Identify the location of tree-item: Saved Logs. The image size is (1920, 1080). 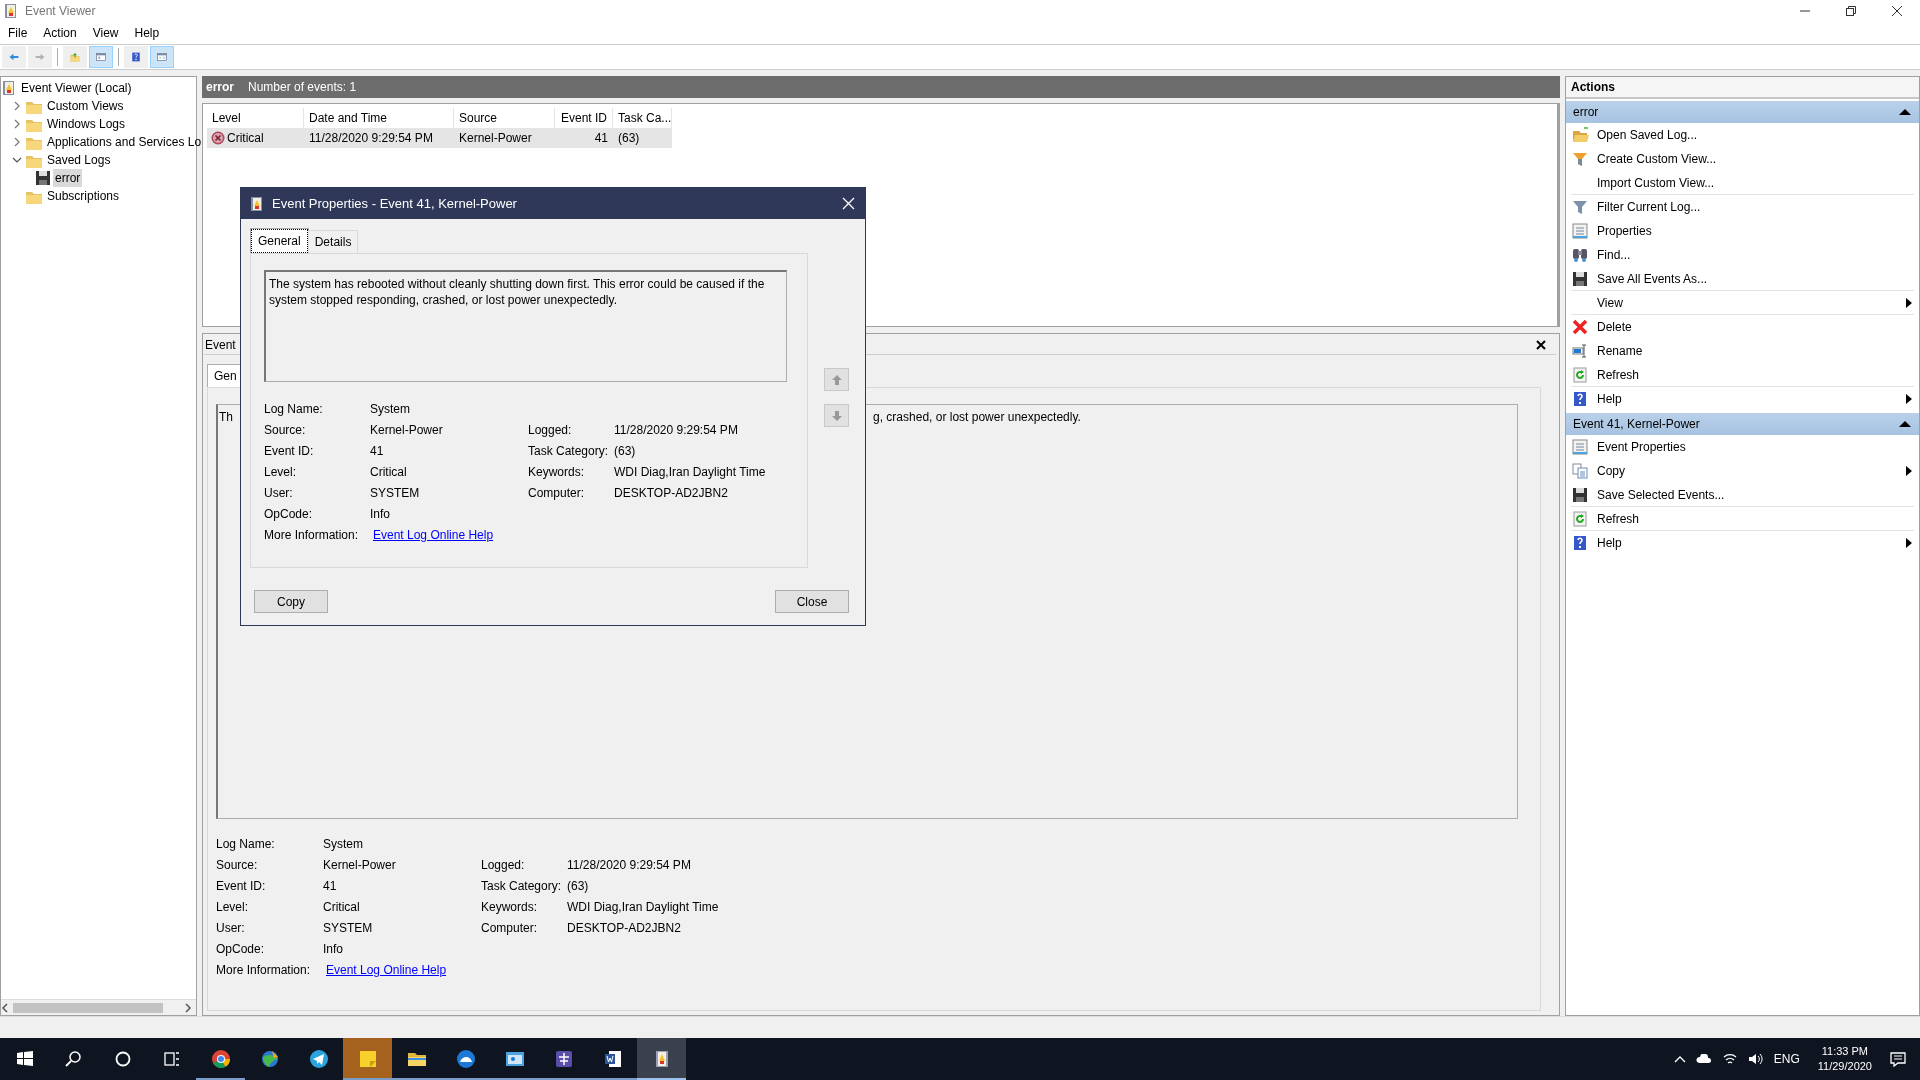
(79, 160).